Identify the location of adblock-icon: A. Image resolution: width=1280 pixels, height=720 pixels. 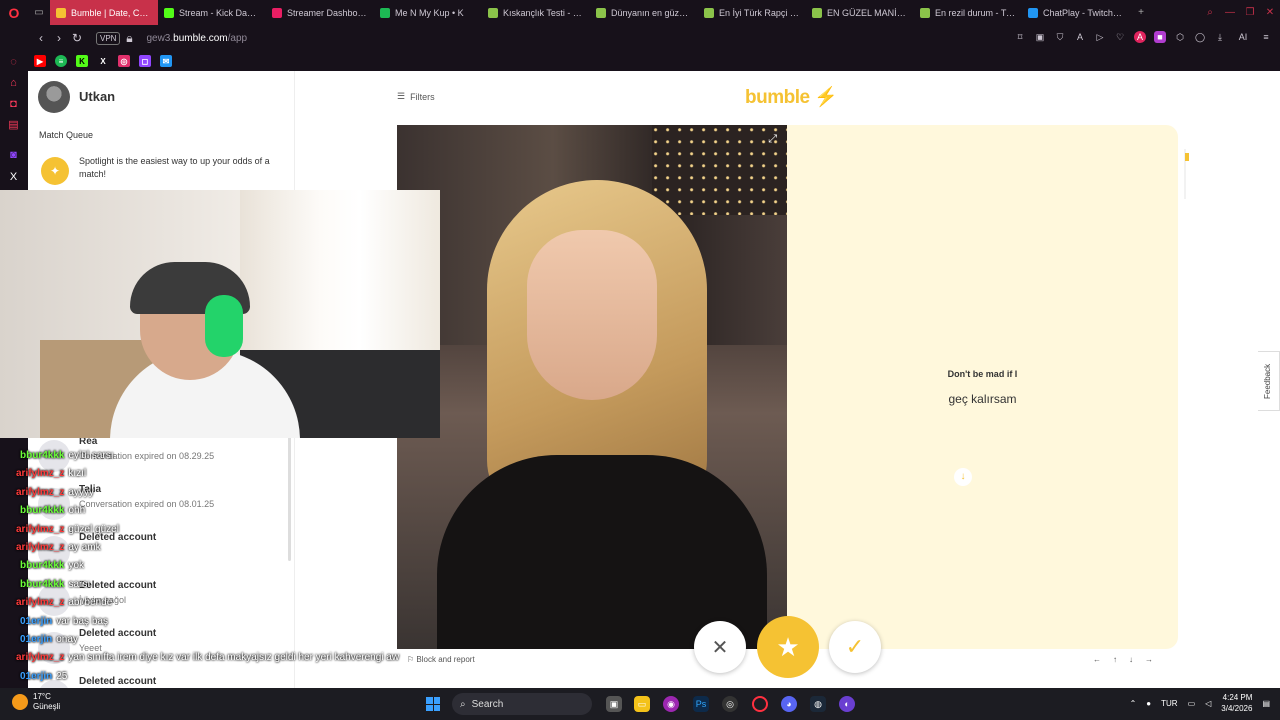
(1140, 37).